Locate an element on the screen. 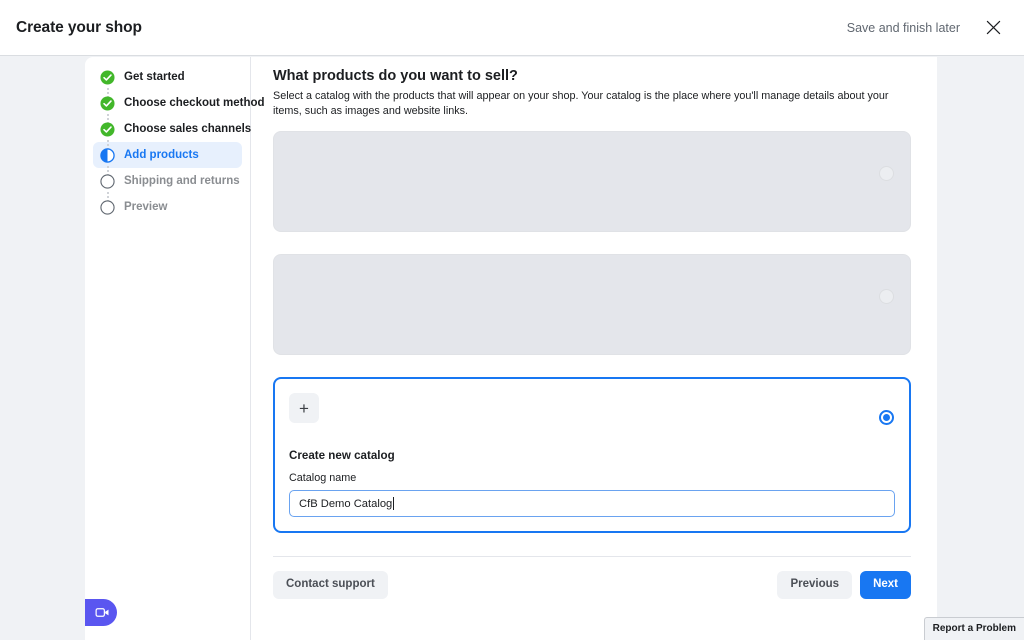  report-a-problem-button: Report a Problem is located at coordinates (973, 628).